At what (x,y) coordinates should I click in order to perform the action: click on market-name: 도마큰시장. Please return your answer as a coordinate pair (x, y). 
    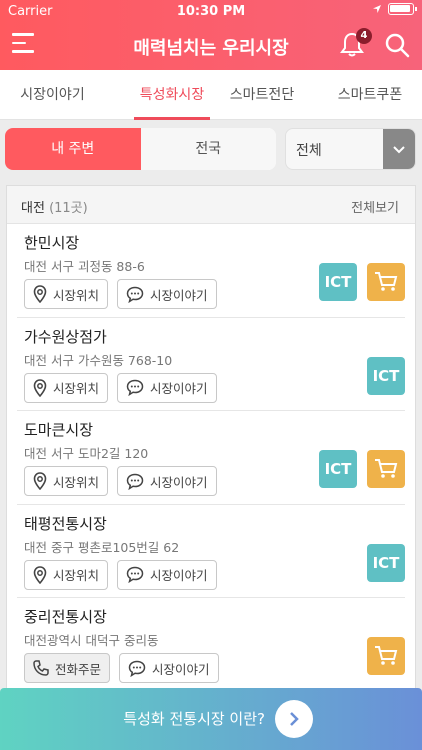
    Looking at the image, I should click on (59, 430).